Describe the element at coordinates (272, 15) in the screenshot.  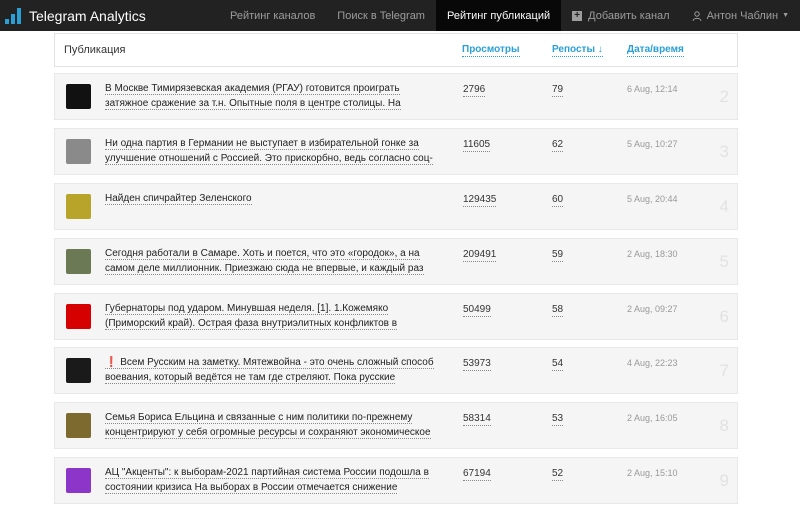
I see `nav-channel-rating: Рейтинг каналов` at that location.